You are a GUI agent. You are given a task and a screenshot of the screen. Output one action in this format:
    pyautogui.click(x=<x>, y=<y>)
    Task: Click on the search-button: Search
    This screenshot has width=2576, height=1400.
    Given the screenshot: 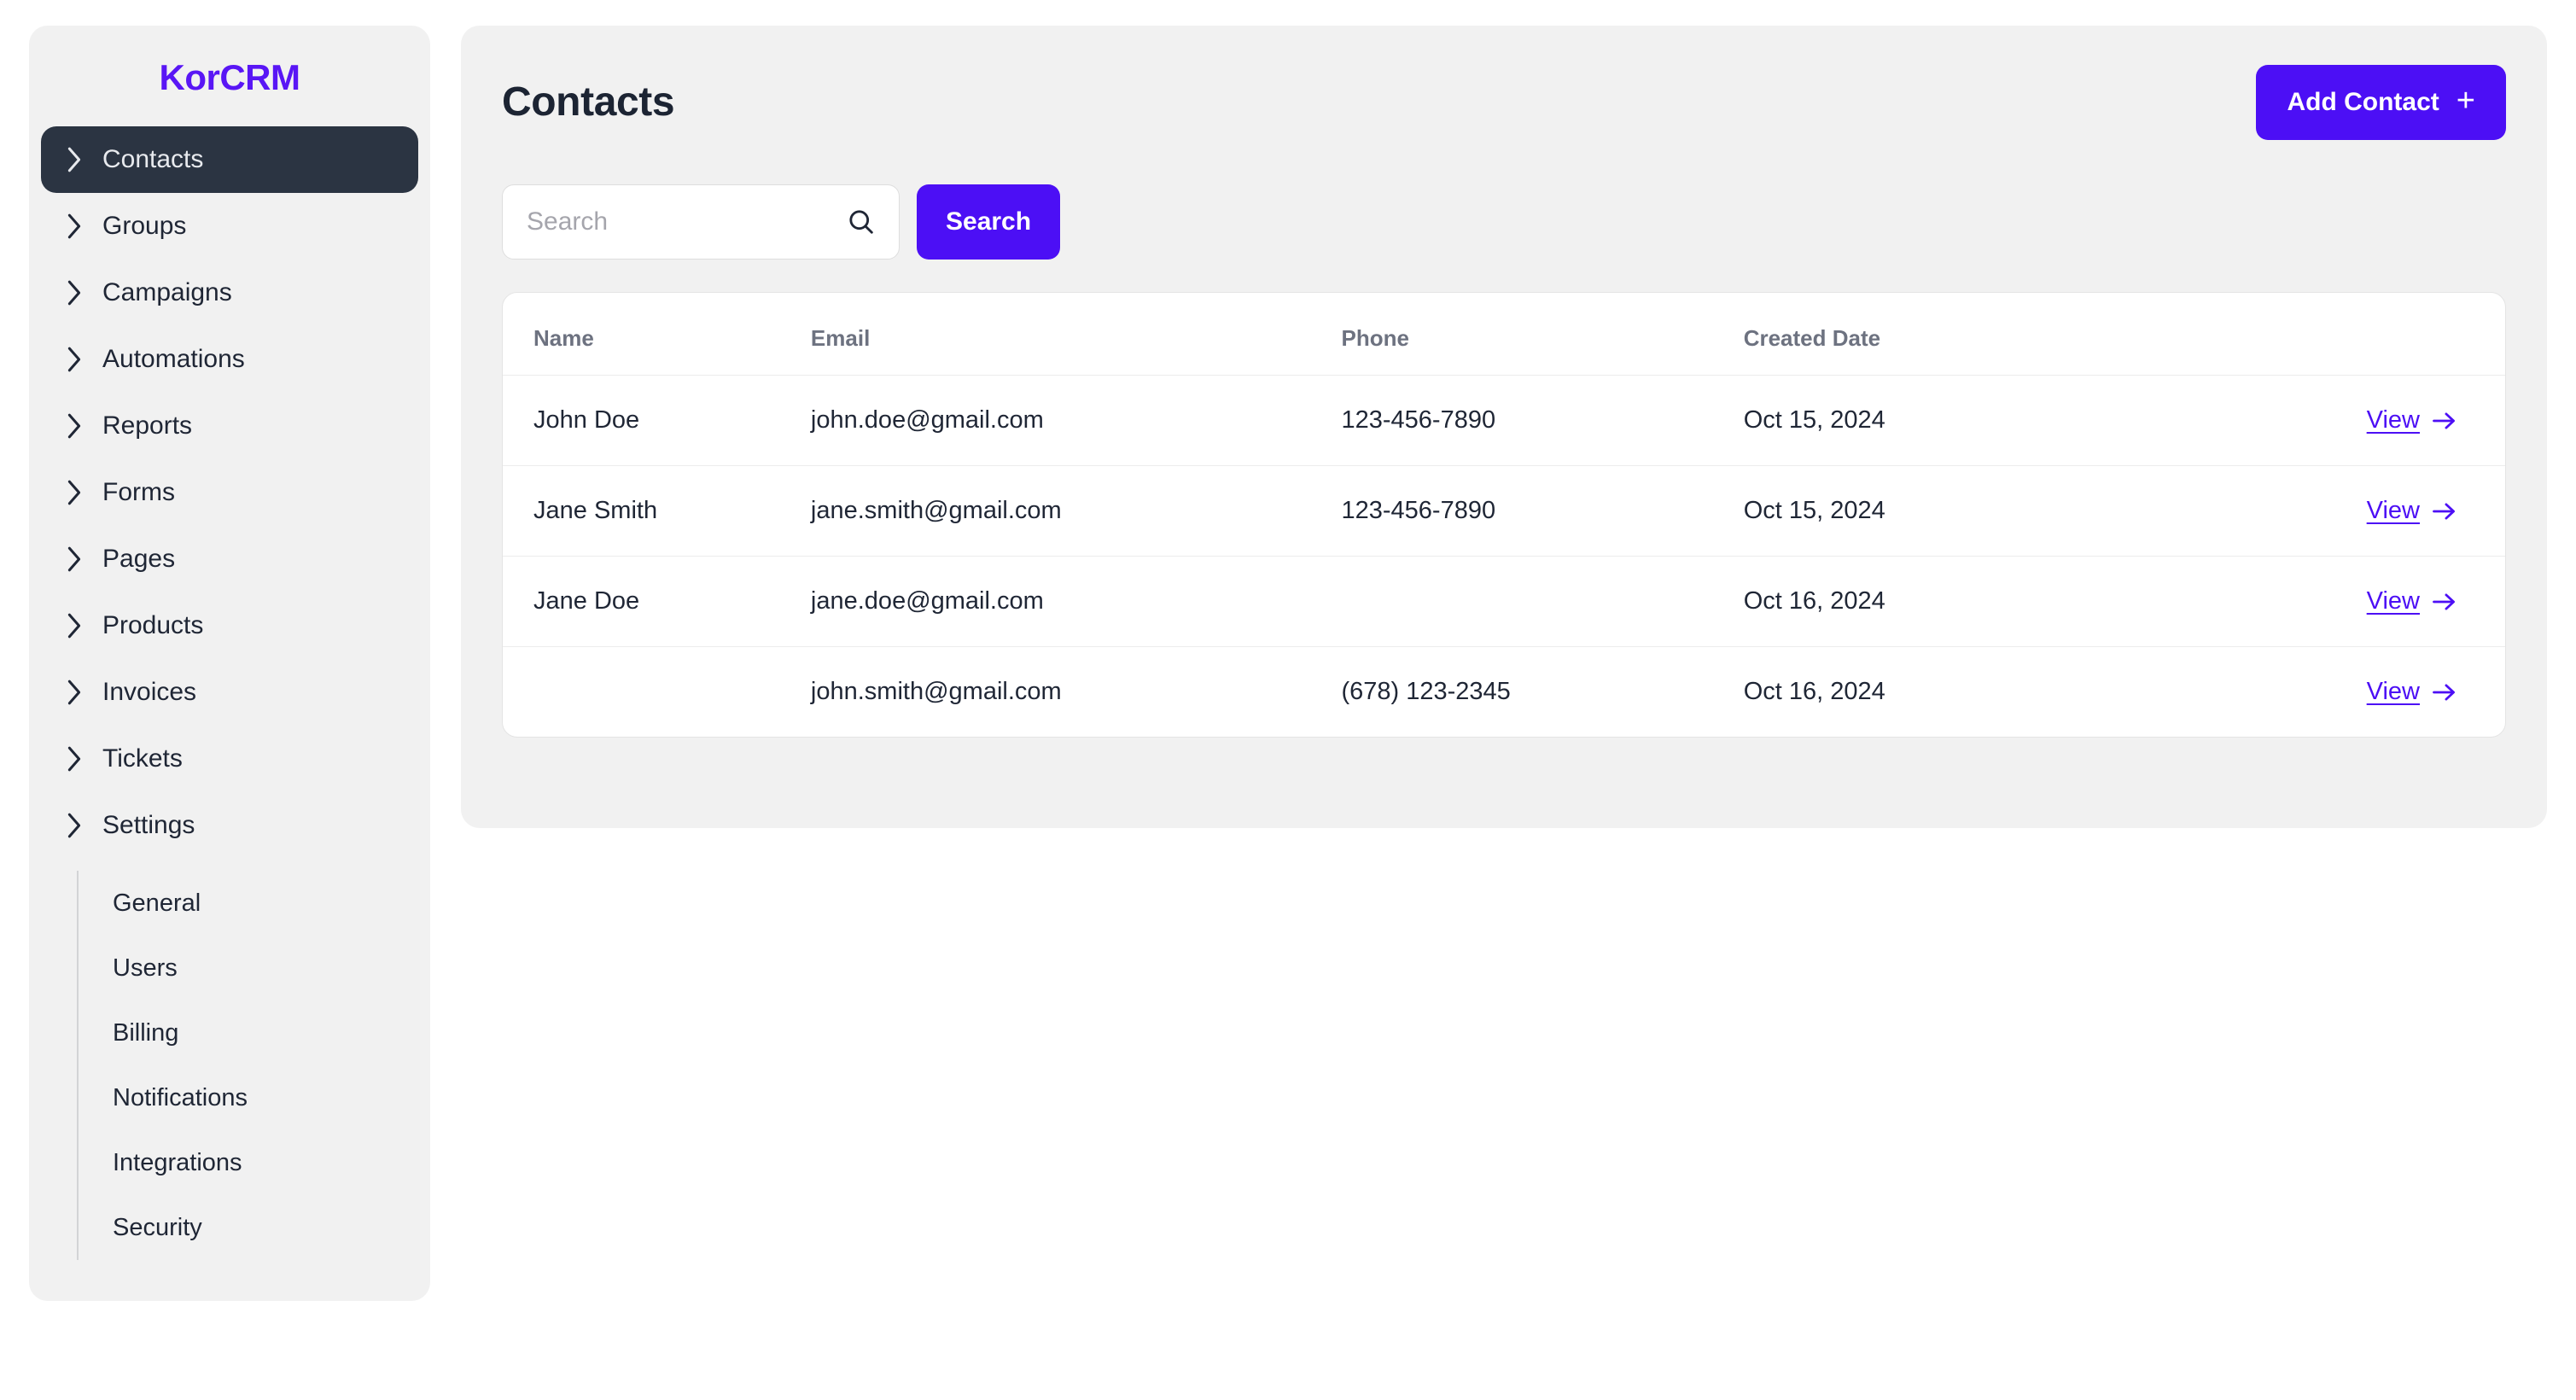 What is the action you would take?
    pyautogui.click(x=989, y=222)
    